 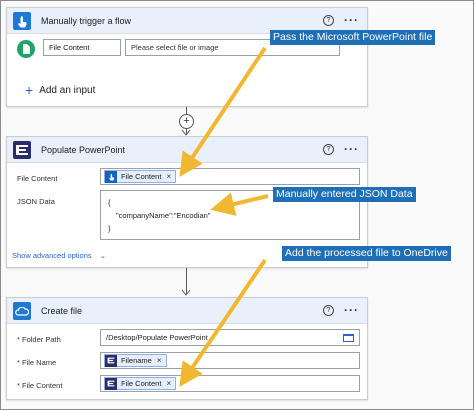 I want to click on populate-title: Populate PowerPoint, so click(x=83, y=149).